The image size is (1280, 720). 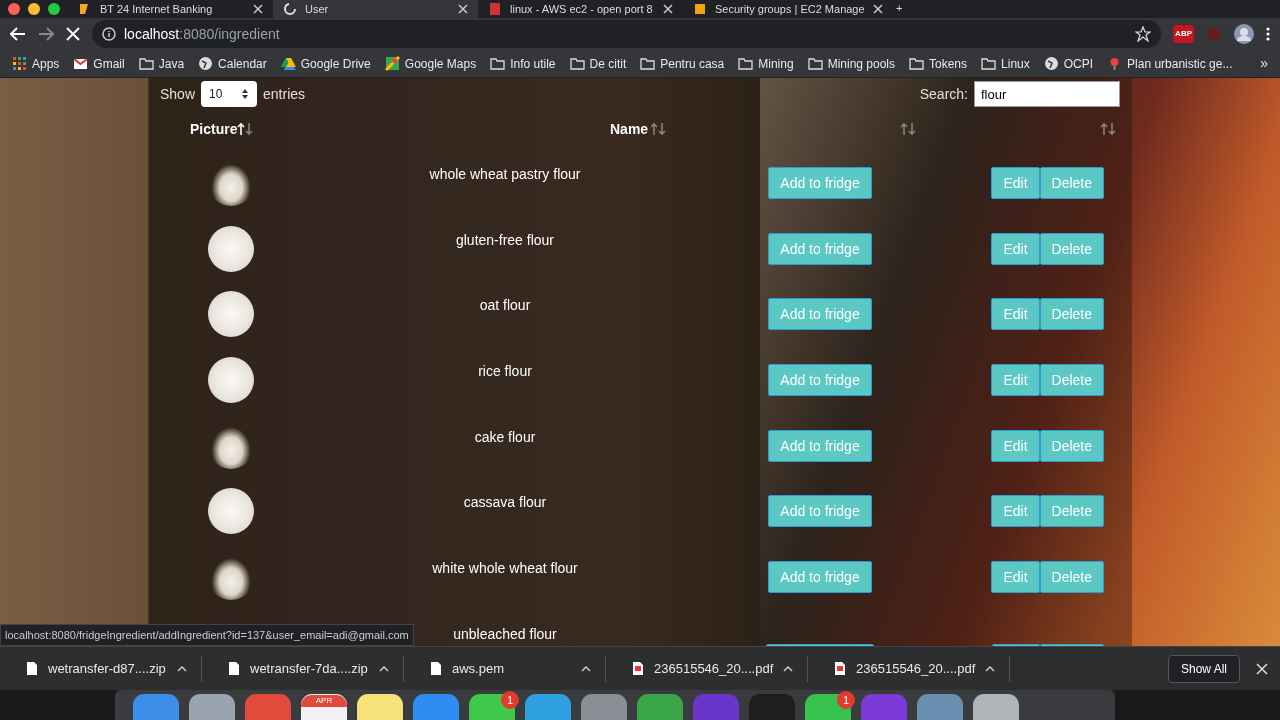 What do you see at coordinates (290, 9) in the screenshot?
I see `loading-spinner-icon` at bounding box center [290, 9].